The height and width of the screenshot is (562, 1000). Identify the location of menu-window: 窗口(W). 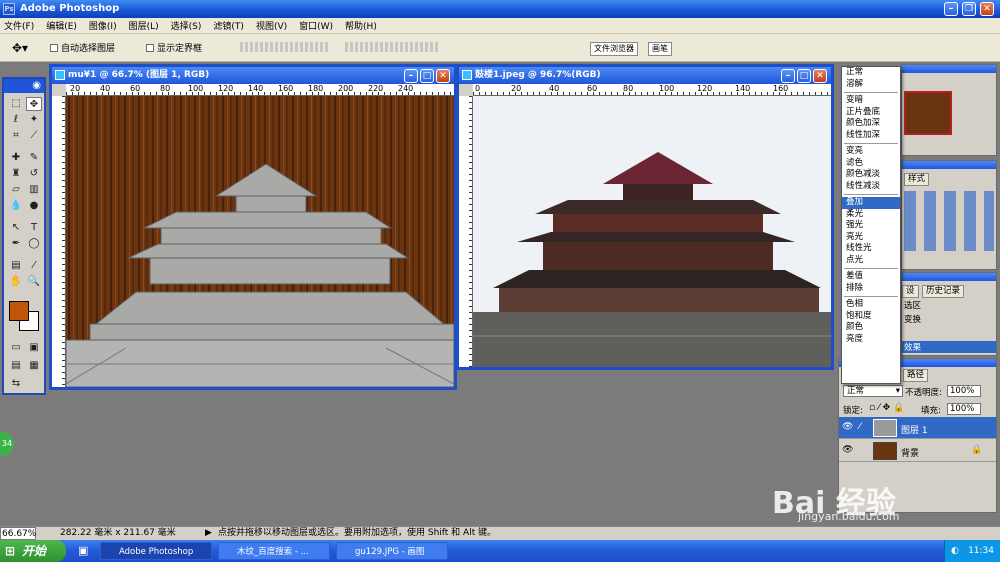
(316, 25).